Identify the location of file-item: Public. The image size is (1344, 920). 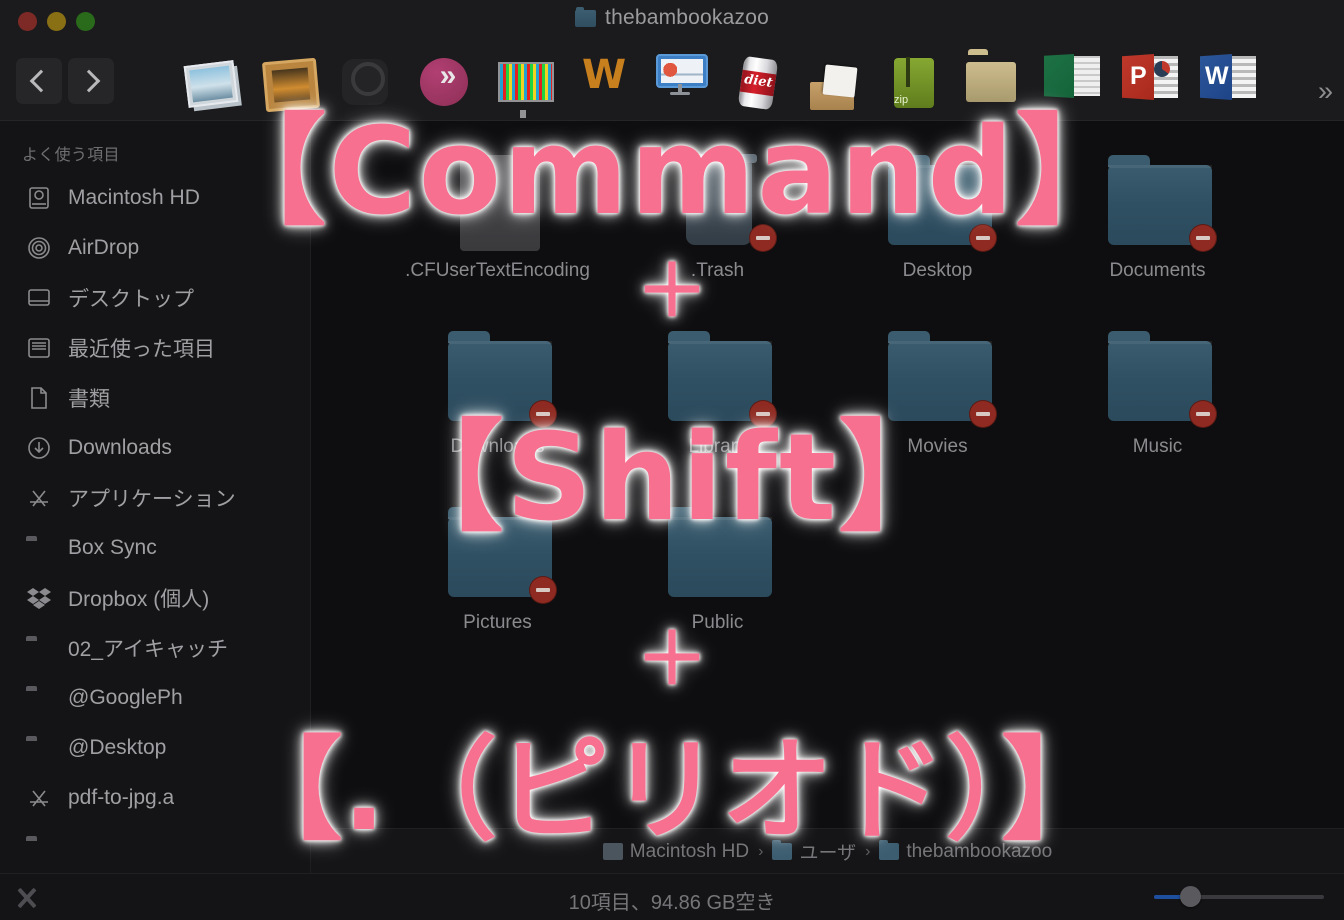
(718, 567).